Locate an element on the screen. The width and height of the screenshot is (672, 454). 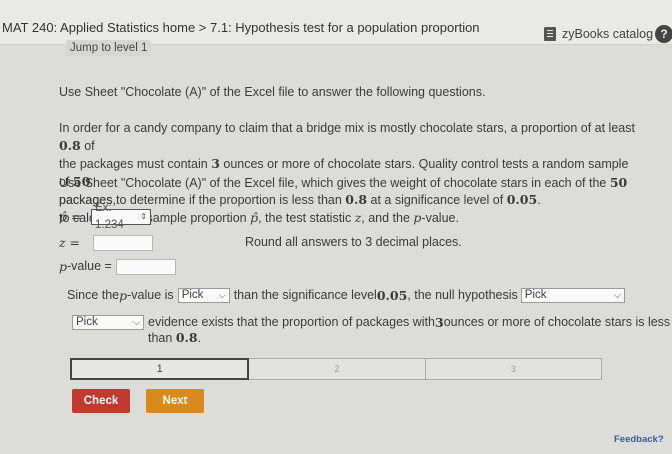
z-label: z = is located at coordinates (70, 242).